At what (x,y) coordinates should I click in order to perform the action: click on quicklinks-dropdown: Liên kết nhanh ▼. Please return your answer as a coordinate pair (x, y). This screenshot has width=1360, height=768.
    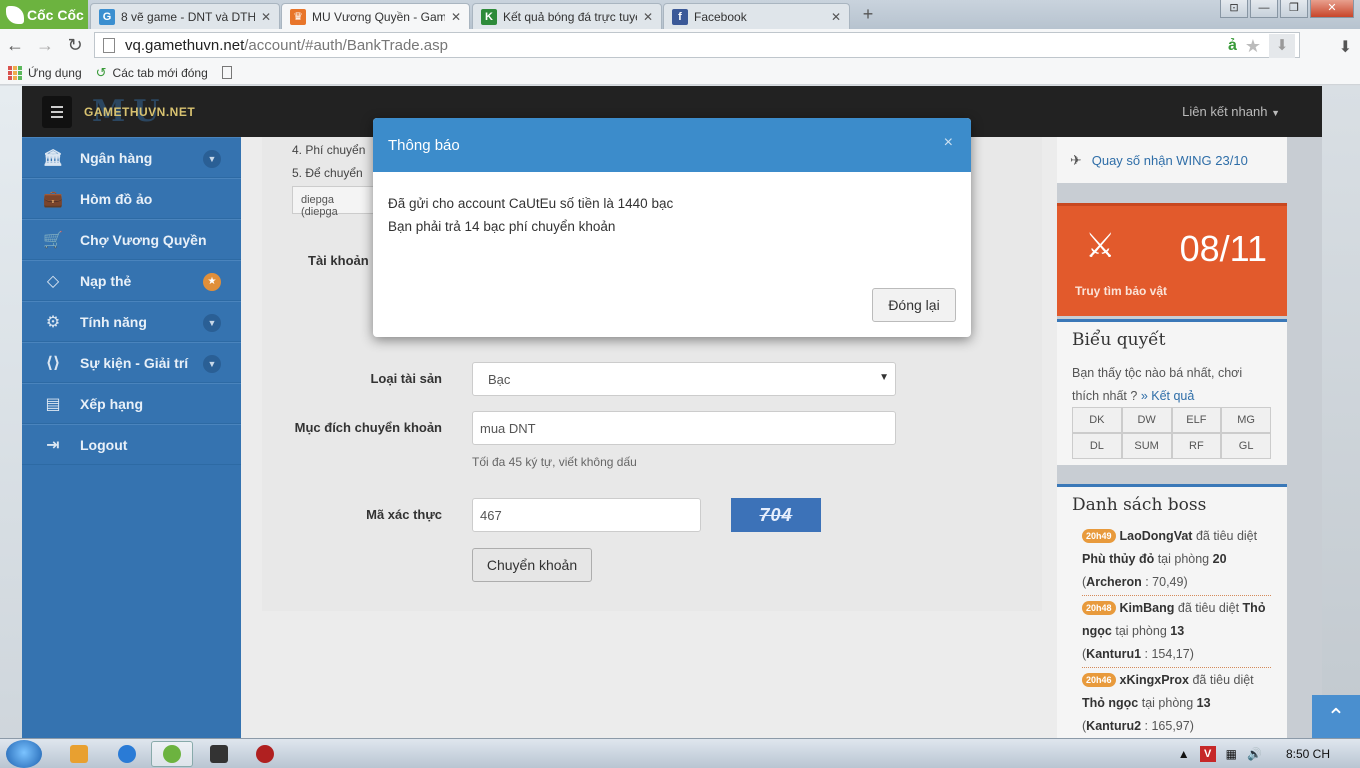
    Looking at the image, I should click on (1231, 111).